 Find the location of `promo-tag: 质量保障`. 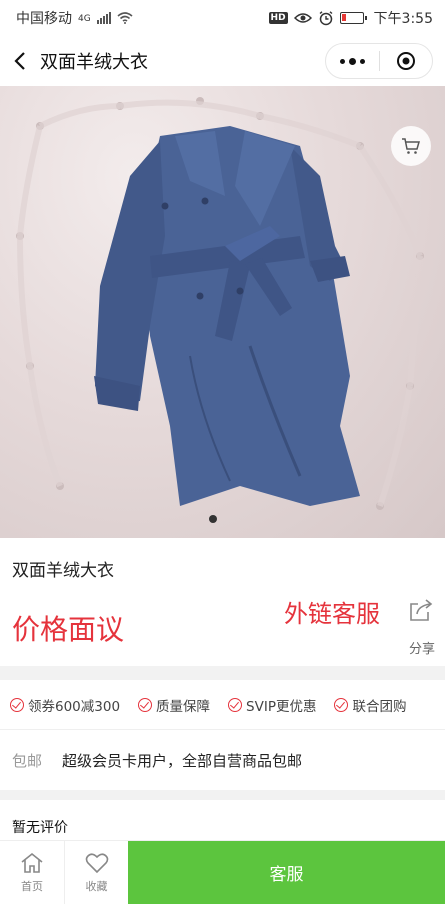

promo-tag: 质量保障 is located at coordinates (174, 705).